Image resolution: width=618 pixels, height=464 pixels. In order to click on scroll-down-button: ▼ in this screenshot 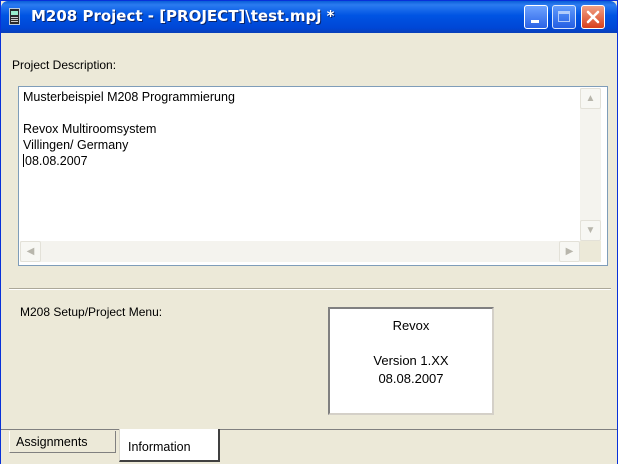, I will do `click(590, 230)`.